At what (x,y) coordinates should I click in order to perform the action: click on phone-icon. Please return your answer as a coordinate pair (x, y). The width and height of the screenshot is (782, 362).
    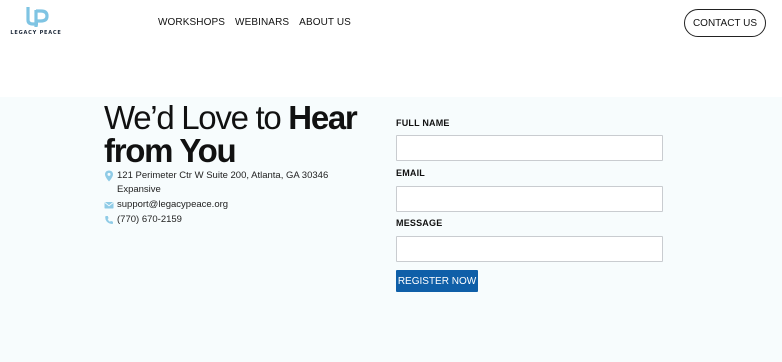
    Looking at the image, I should click on (109, 220).